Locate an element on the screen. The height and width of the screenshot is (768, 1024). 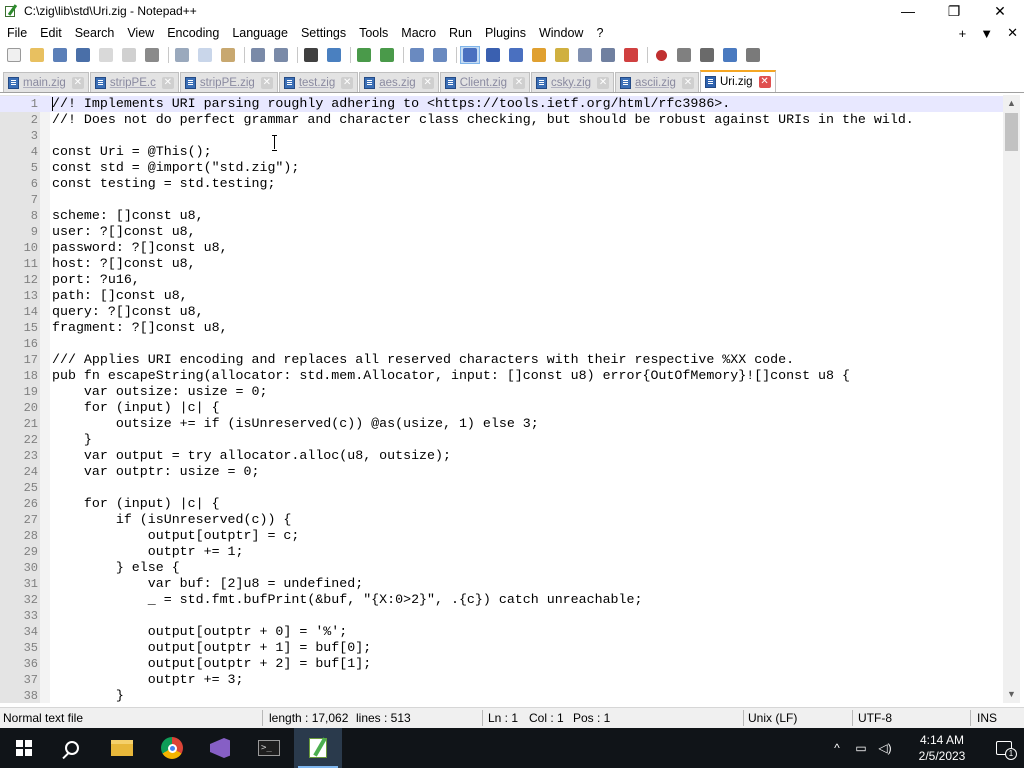
cut-button is located at coordinates (182, 55).